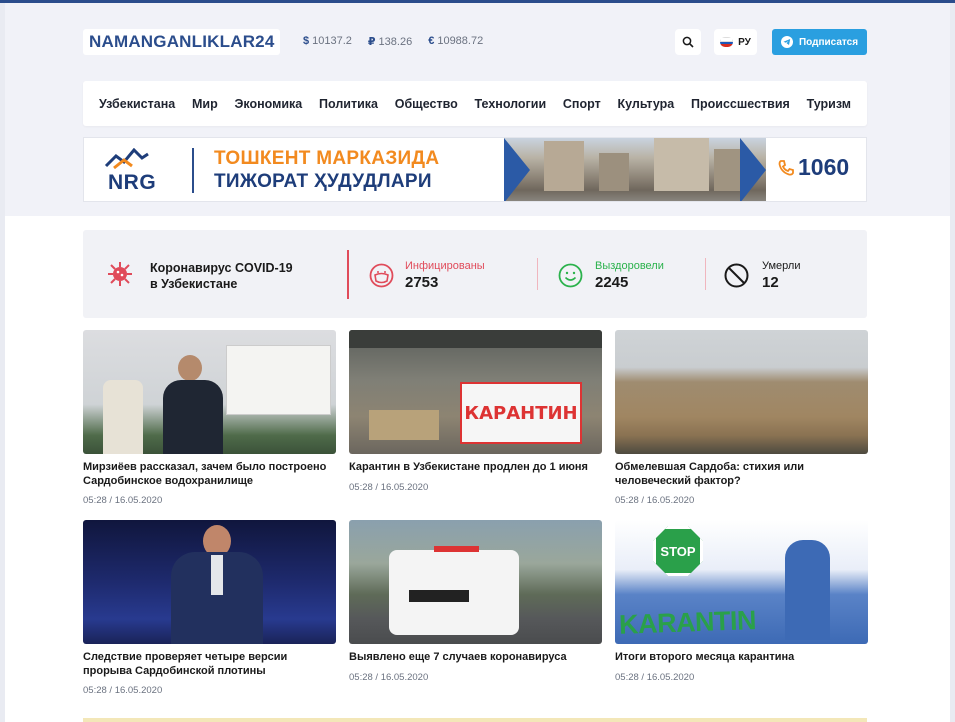 This screenshot has height=722, width=955. I want to click on quarantine-sign: КАРАНТИН, so click(521, 413).